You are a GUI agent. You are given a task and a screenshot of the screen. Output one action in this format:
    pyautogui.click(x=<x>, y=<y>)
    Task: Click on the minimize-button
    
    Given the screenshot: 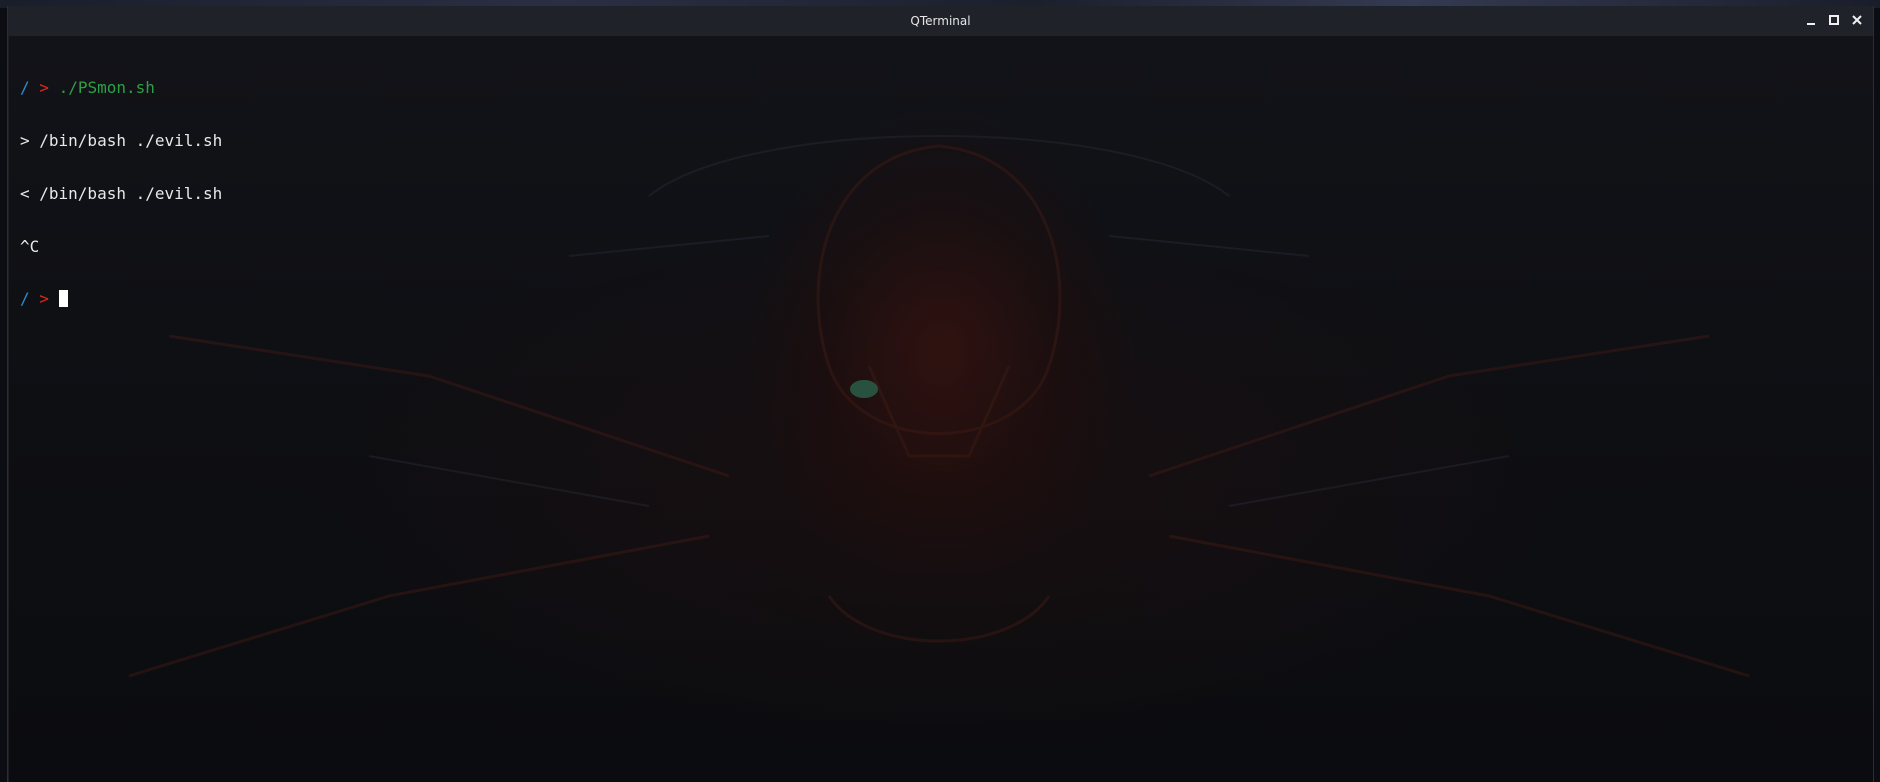 What is the action you would take?
    pyautogui.click(x=1810, y=19)
    